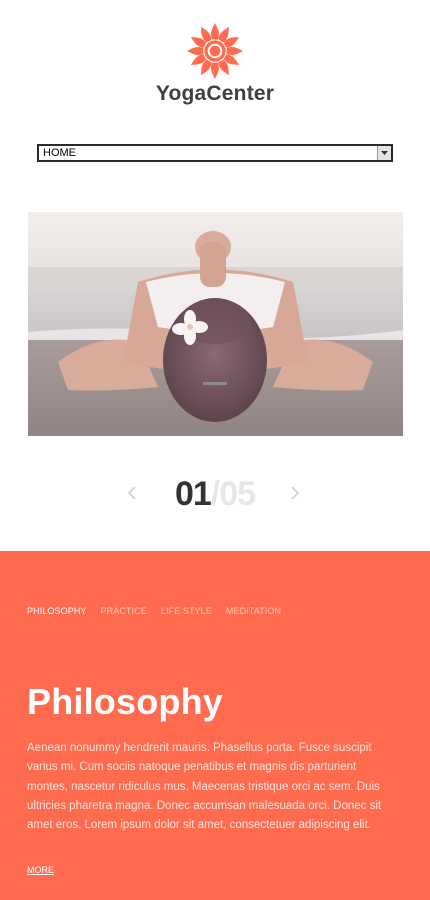 Image resolution: width=430 pixels, height=900 pixels. What do you see at coordinates (186, 611) in the screenshot?
I see `tab-life-style: LIFE STYLE` at bounding box center [186, 611].